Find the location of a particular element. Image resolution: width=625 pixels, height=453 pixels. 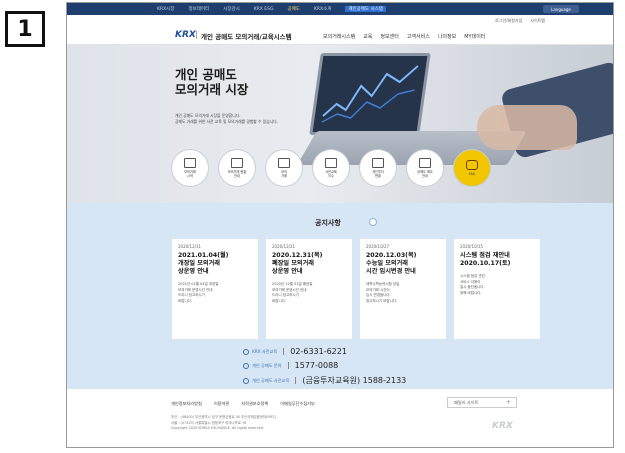

nav-item-info: 정보센터 is located at coordinates (389, 36).